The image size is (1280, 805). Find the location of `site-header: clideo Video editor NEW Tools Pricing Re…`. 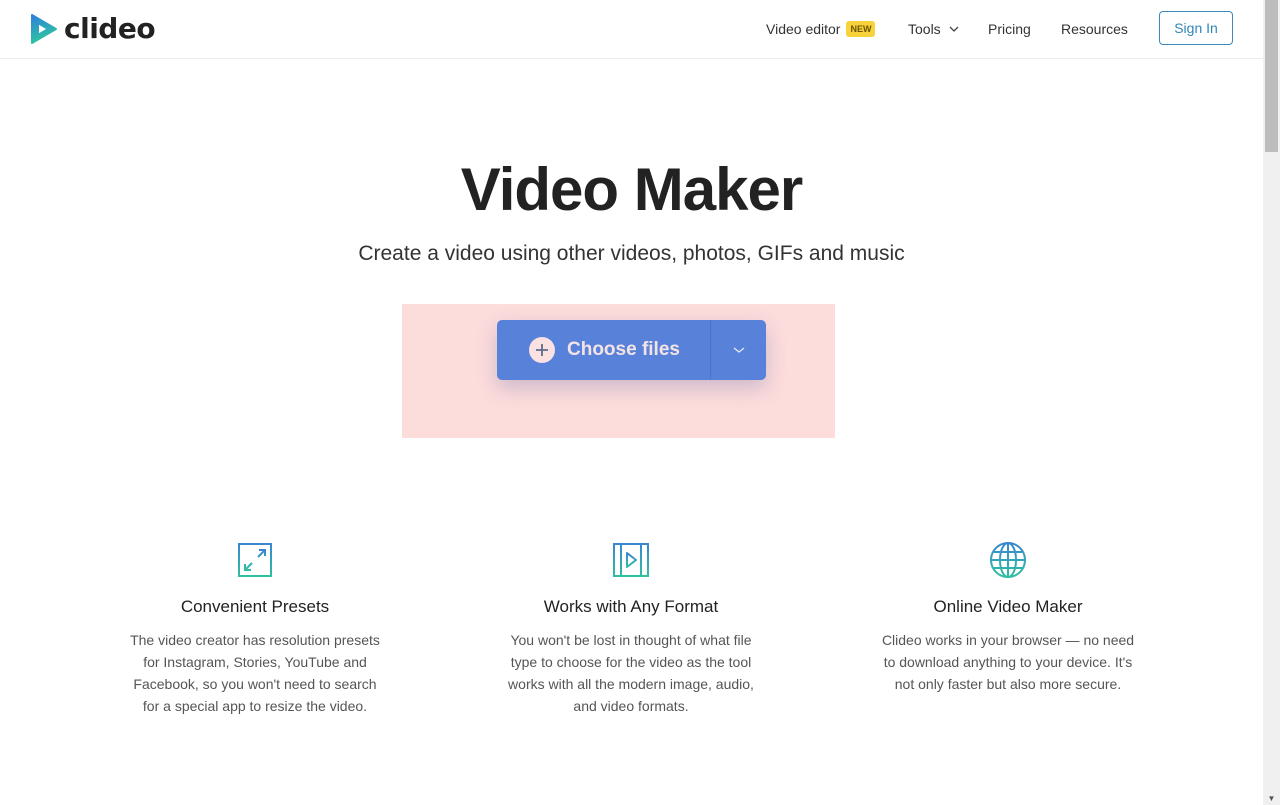

site-header: clideo Video editor NEW Tools Pricing Re… is located at coordinates (631, 29).